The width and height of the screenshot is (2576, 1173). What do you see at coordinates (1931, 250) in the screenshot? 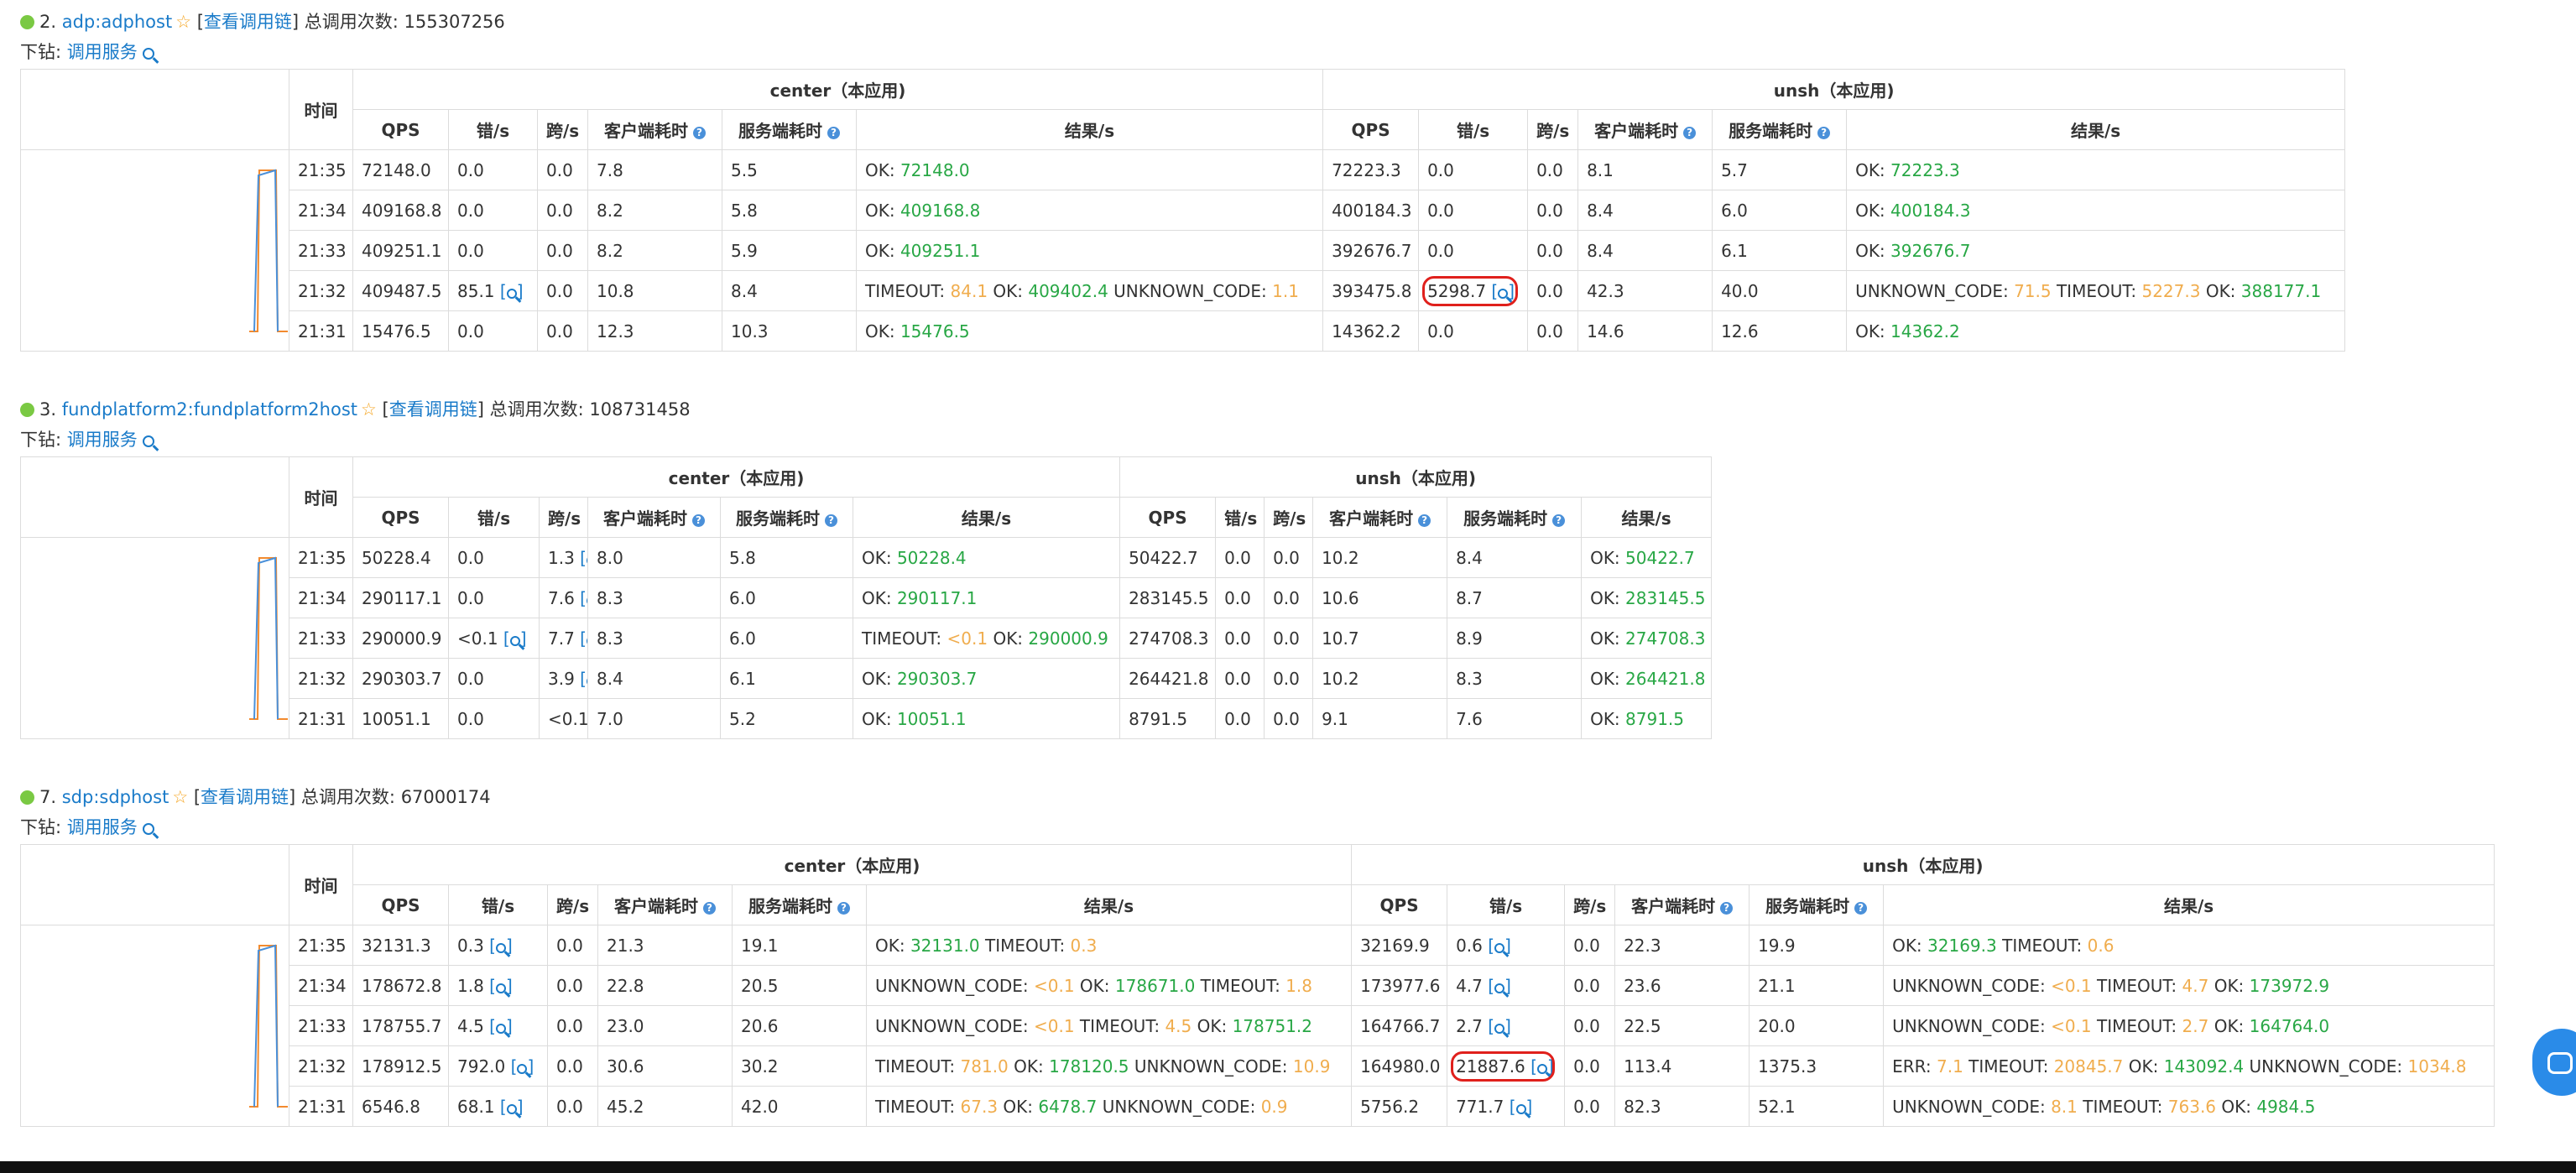
I see `result-value: 392676.7` at bounding box center [1931, 250].